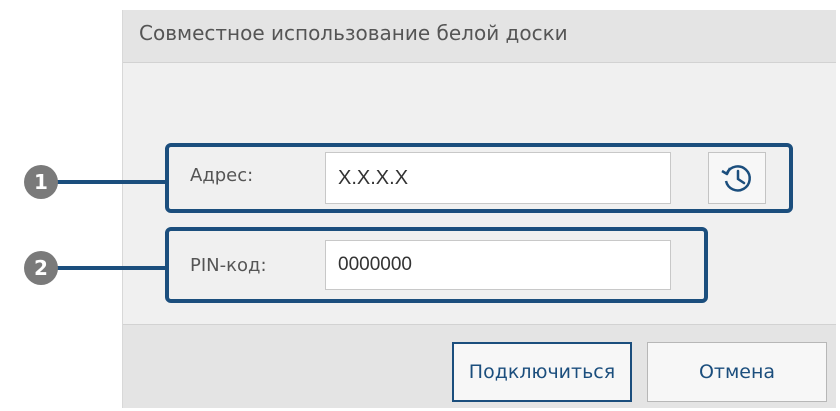  I want to click on address-value: X.X.X.X, so click(373, 177).